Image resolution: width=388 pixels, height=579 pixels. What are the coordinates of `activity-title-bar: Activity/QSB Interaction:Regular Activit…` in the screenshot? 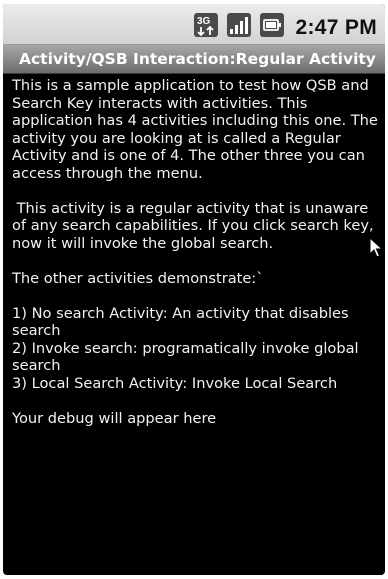 It's located at (194, 59).